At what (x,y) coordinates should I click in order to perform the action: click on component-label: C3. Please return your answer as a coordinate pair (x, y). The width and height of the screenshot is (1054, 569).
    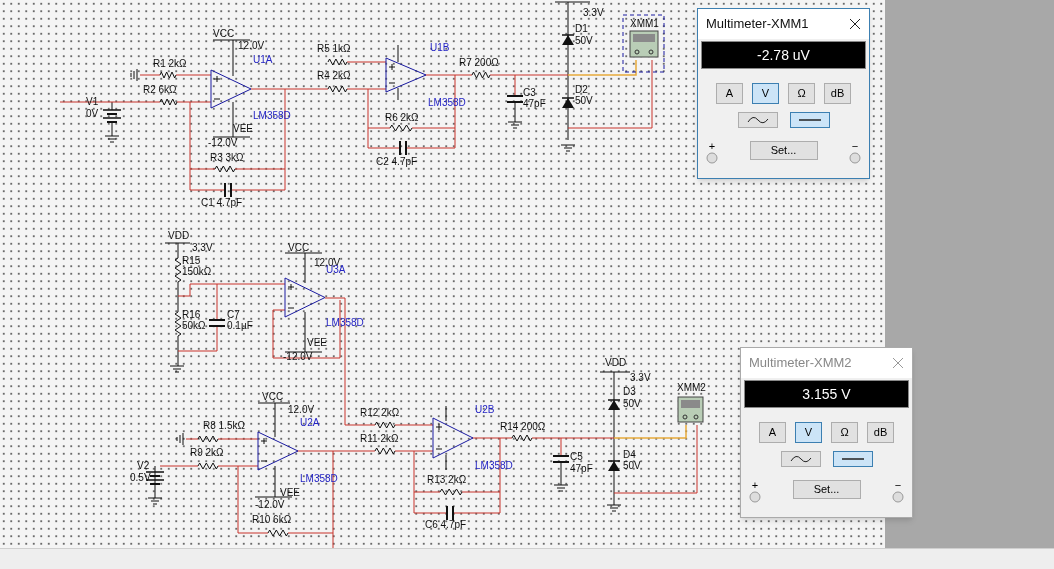
    Looking at the image, I should click on (529, 92).